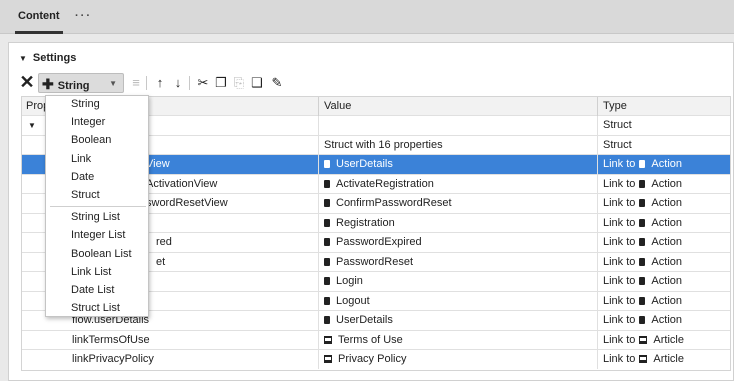 The height and width of the screenshot is (381, 734). What do you see at coordinates (54, 58) in the screenshot?
I see `section-title: Settings` at bounding box center [54, 58].